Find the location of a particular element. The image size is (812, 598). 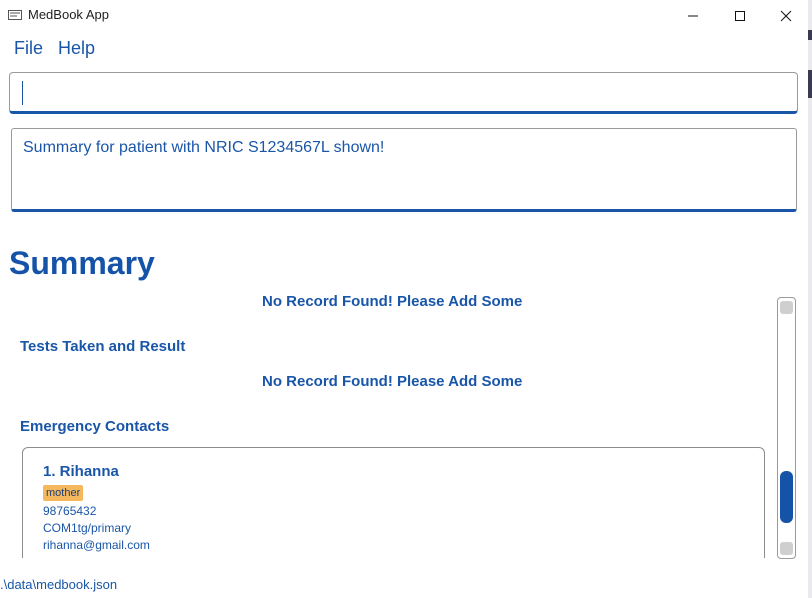

relationship-tag: mother is located at coordinates (63, 493).